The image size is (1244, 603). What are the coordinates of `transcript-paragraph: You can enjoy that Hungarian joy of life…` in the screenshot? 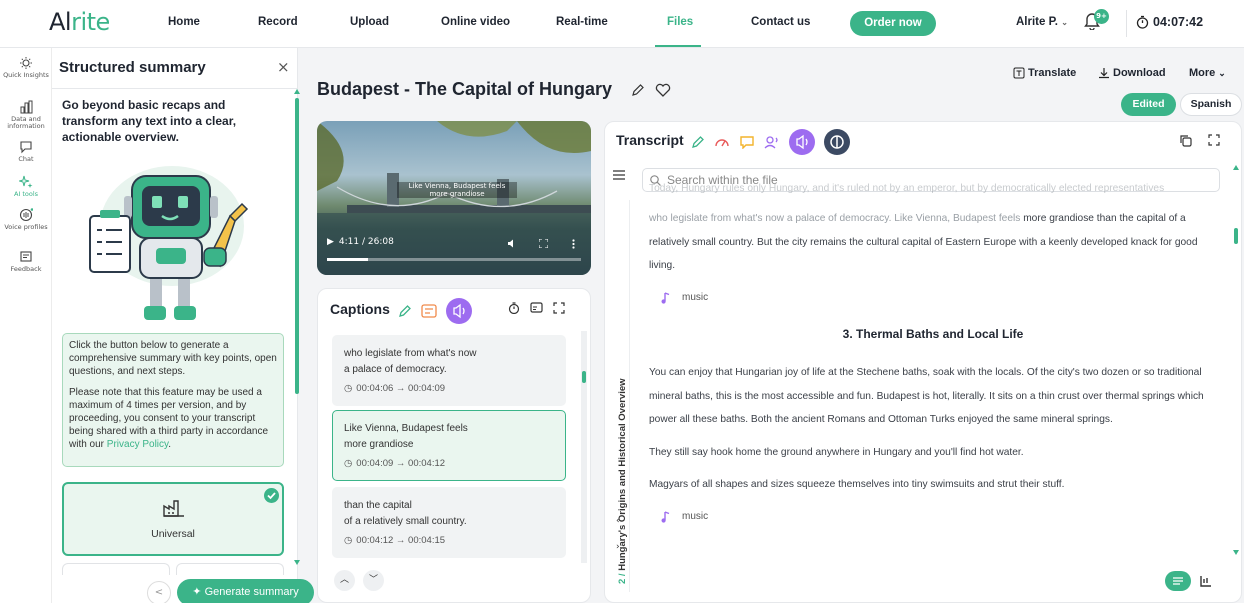 It's located at (933, 396).